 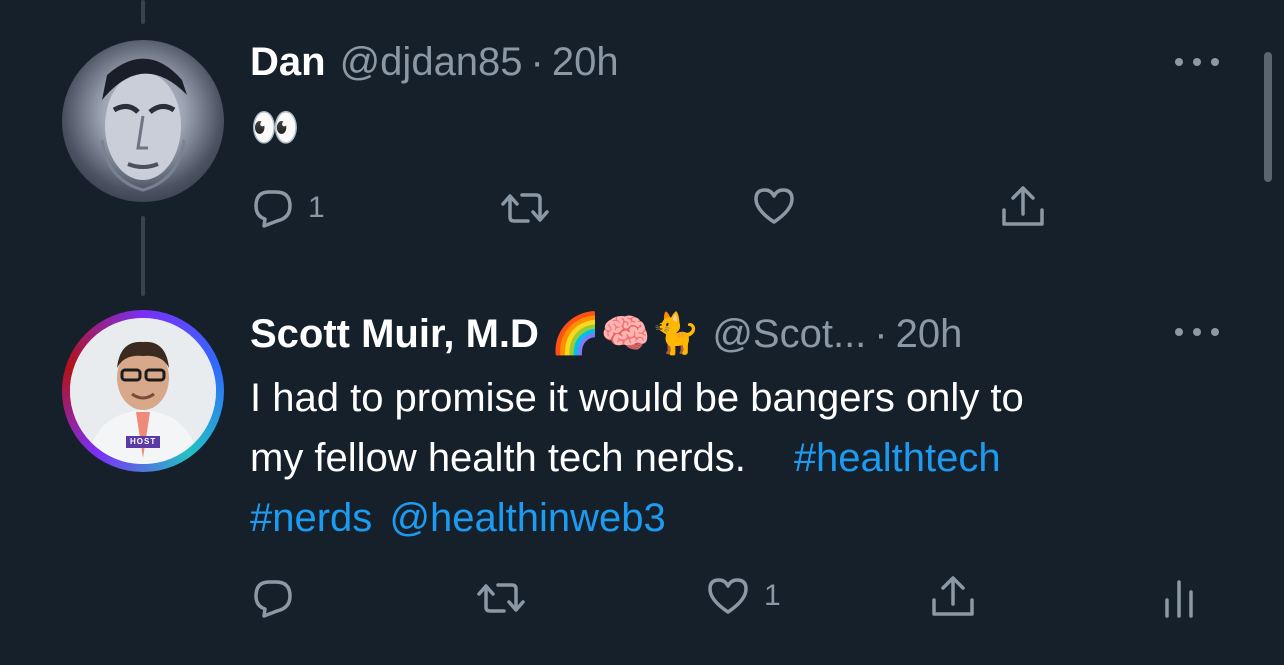 I want to click on thread-connector-top, so click(x=143, y=12).